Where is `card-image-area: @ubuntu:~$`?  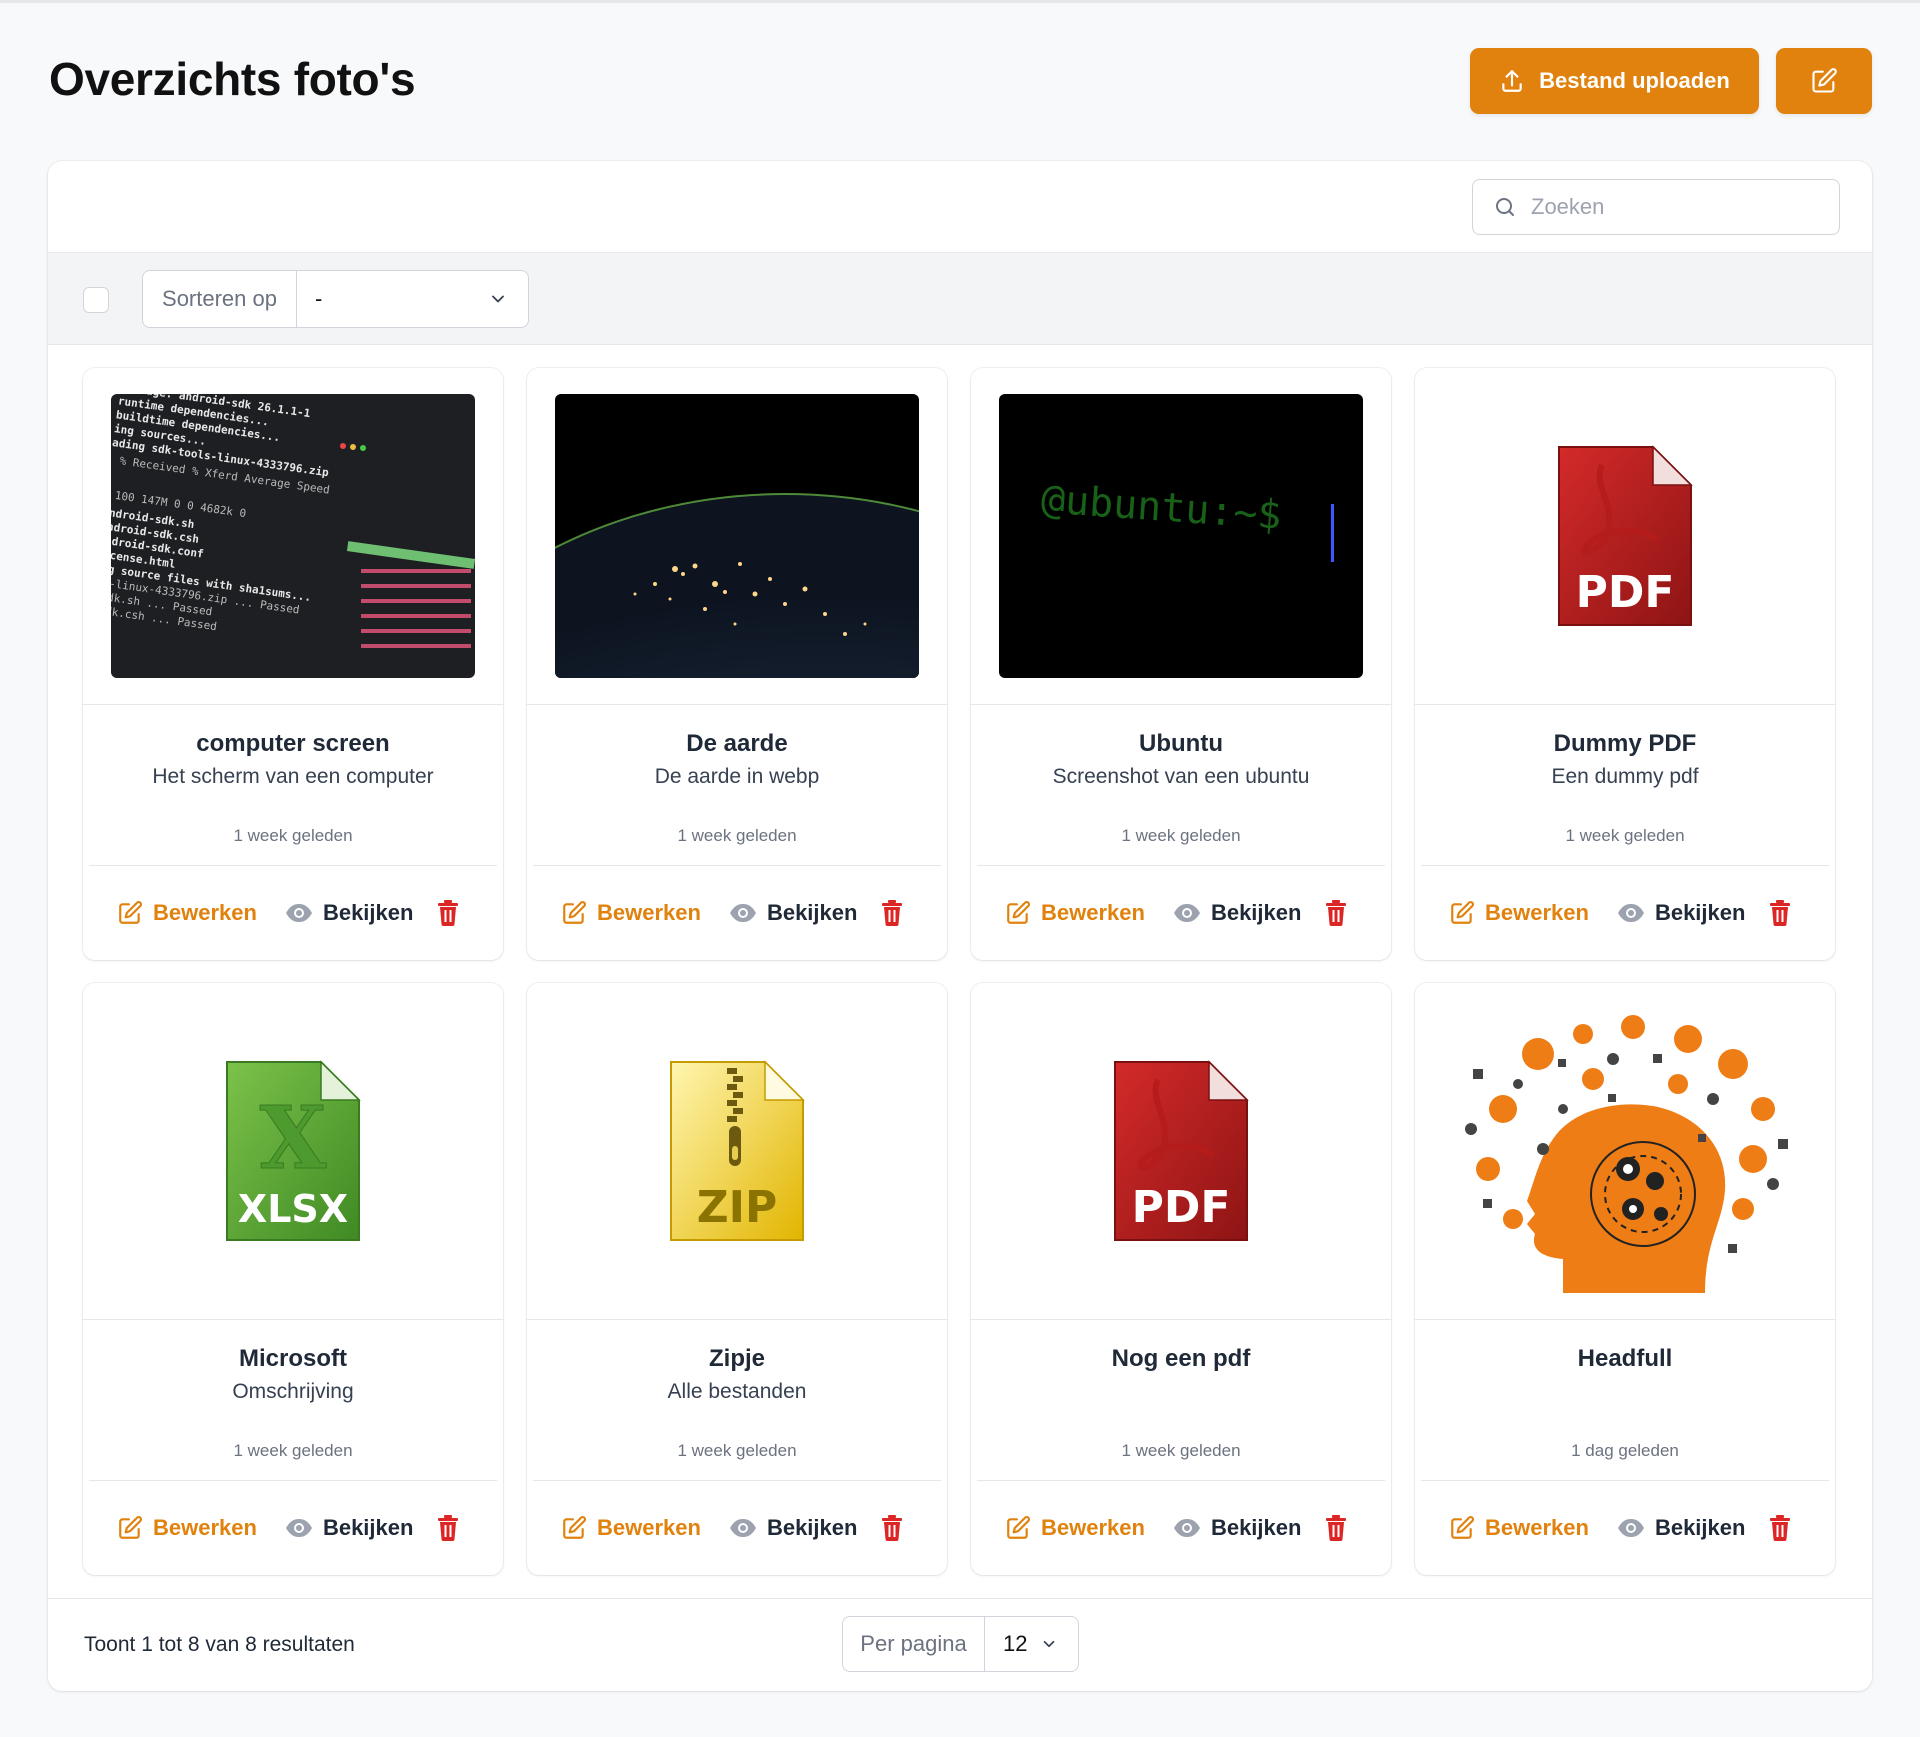 card-image-area: @ubuntu:~$ is located at coordinates (1181, 536).